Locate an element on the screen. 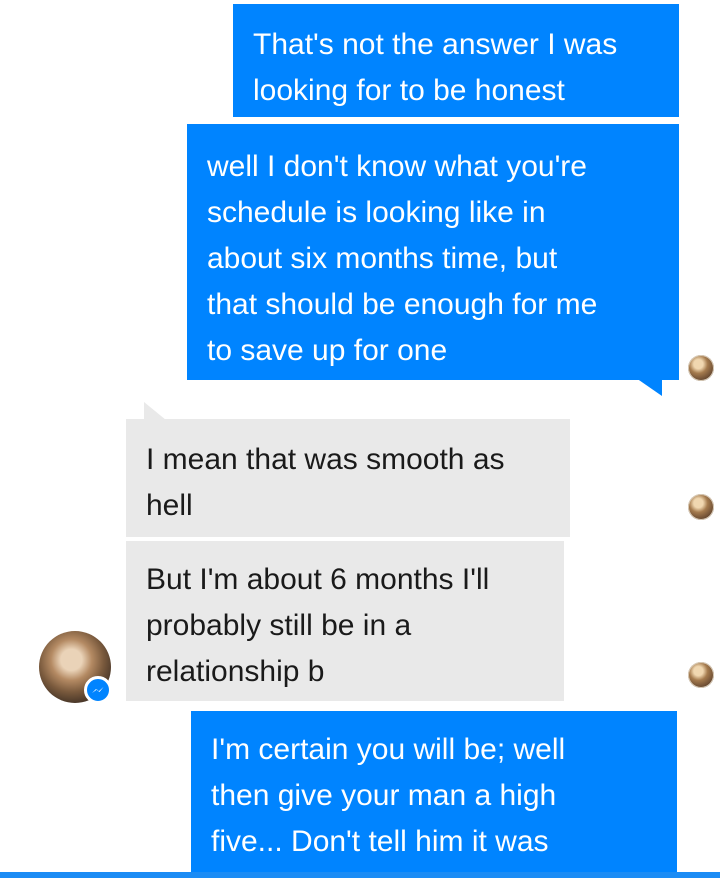  incoming-message: I mean that was smooth as hell is located at coordinates (348, 478).